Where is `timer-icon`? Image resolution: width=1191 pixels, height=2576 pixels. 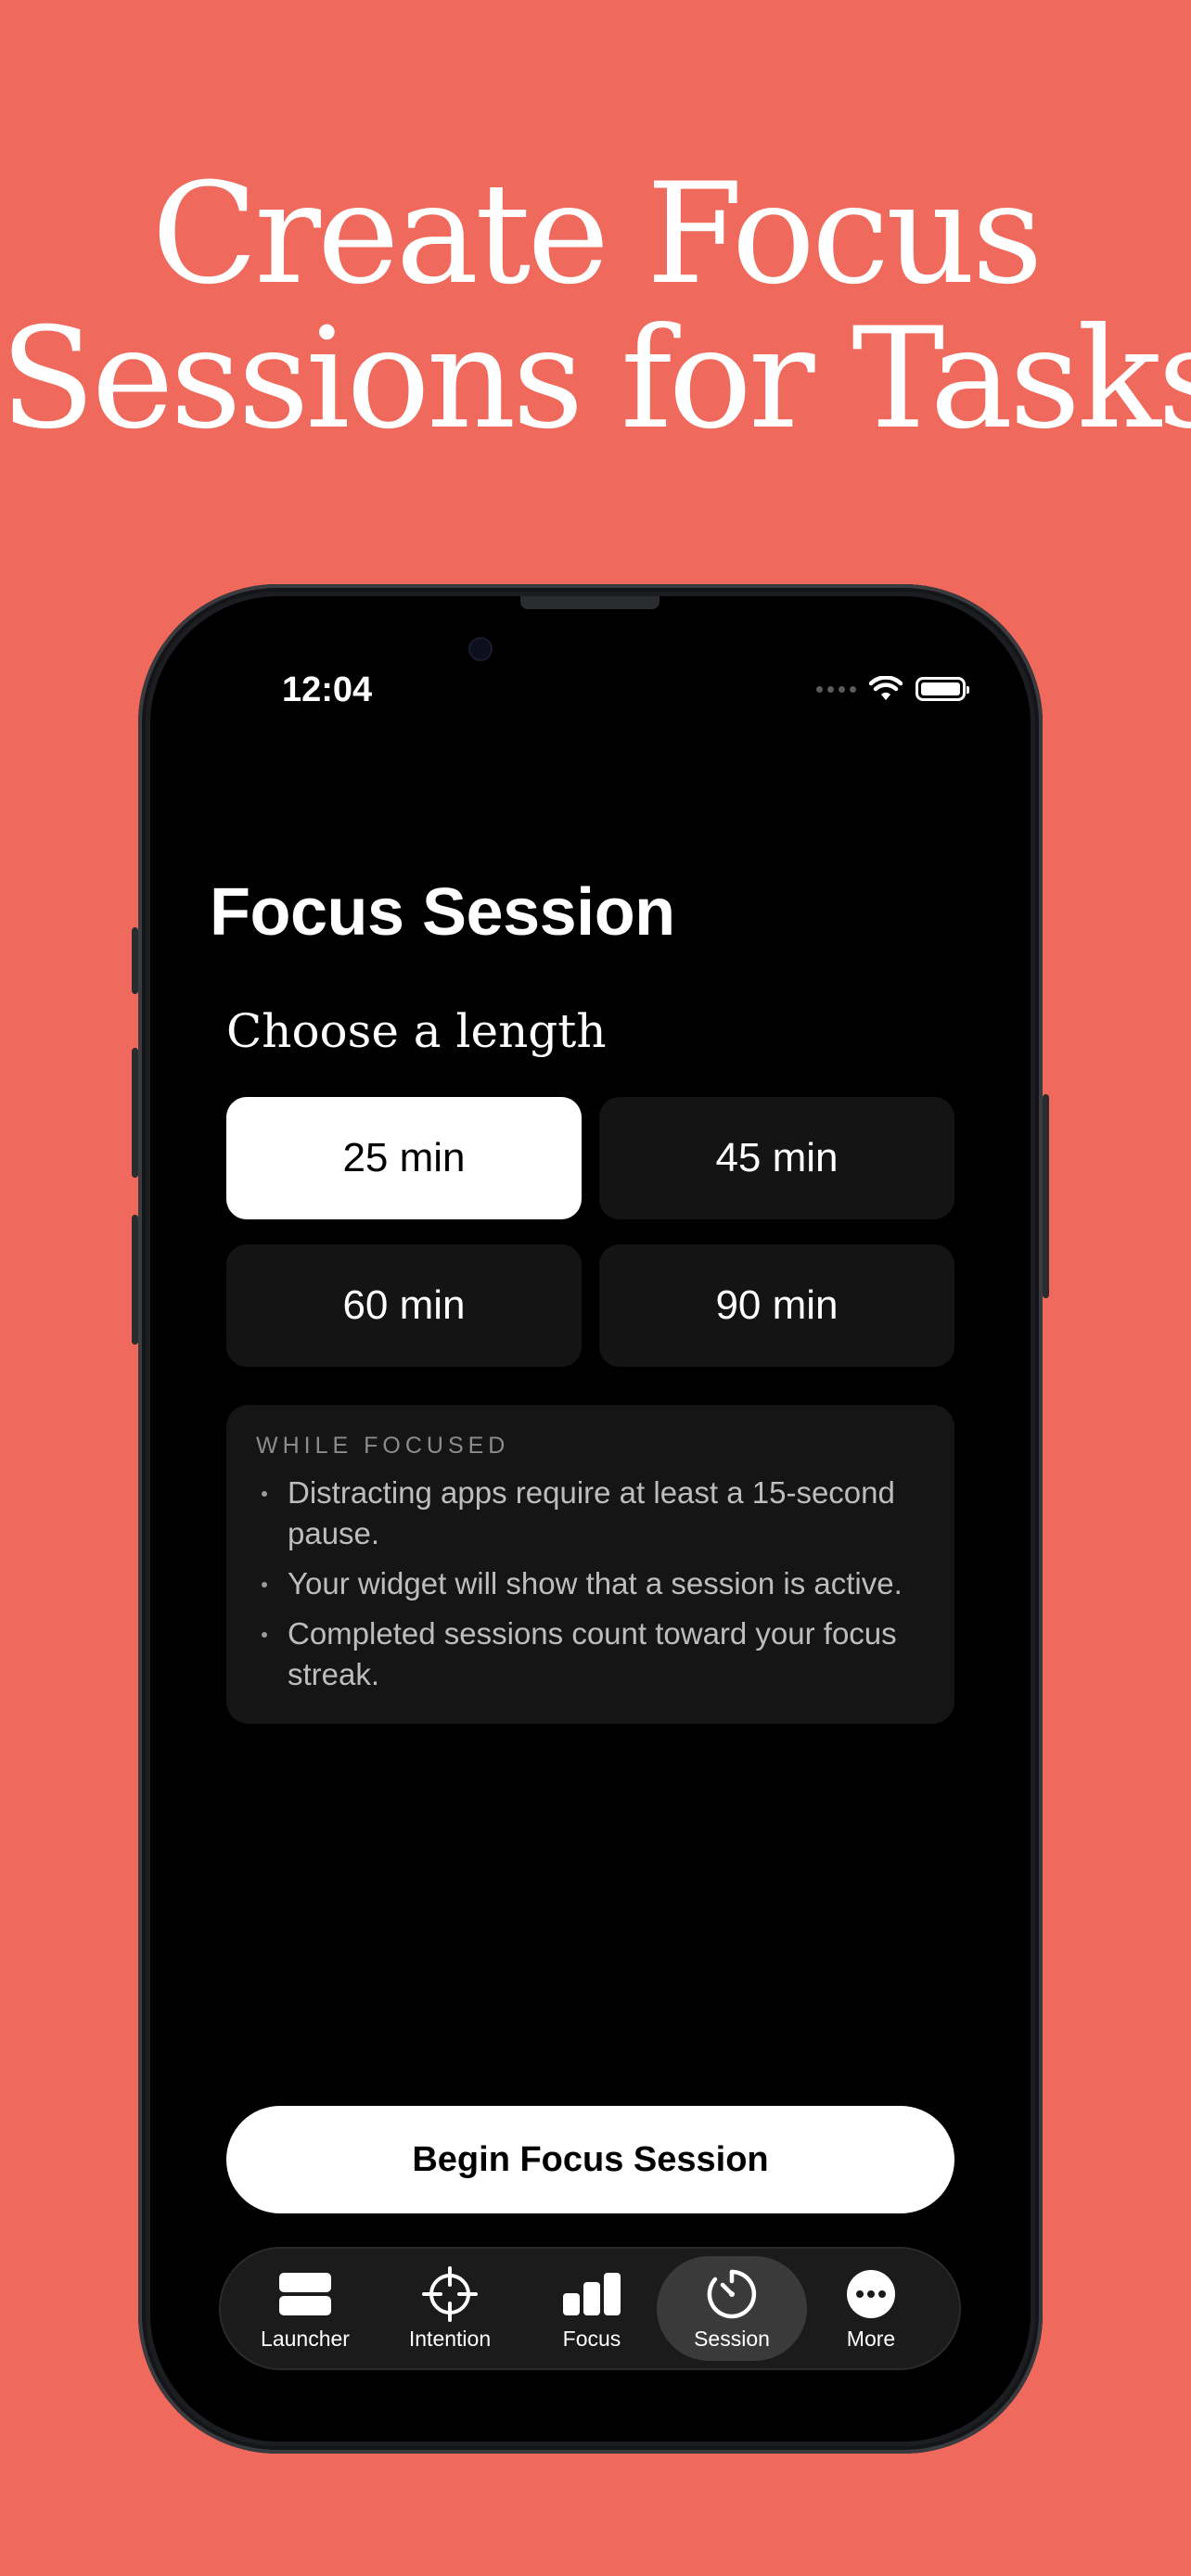 timer-icon is located at coordinates (732, 2294).